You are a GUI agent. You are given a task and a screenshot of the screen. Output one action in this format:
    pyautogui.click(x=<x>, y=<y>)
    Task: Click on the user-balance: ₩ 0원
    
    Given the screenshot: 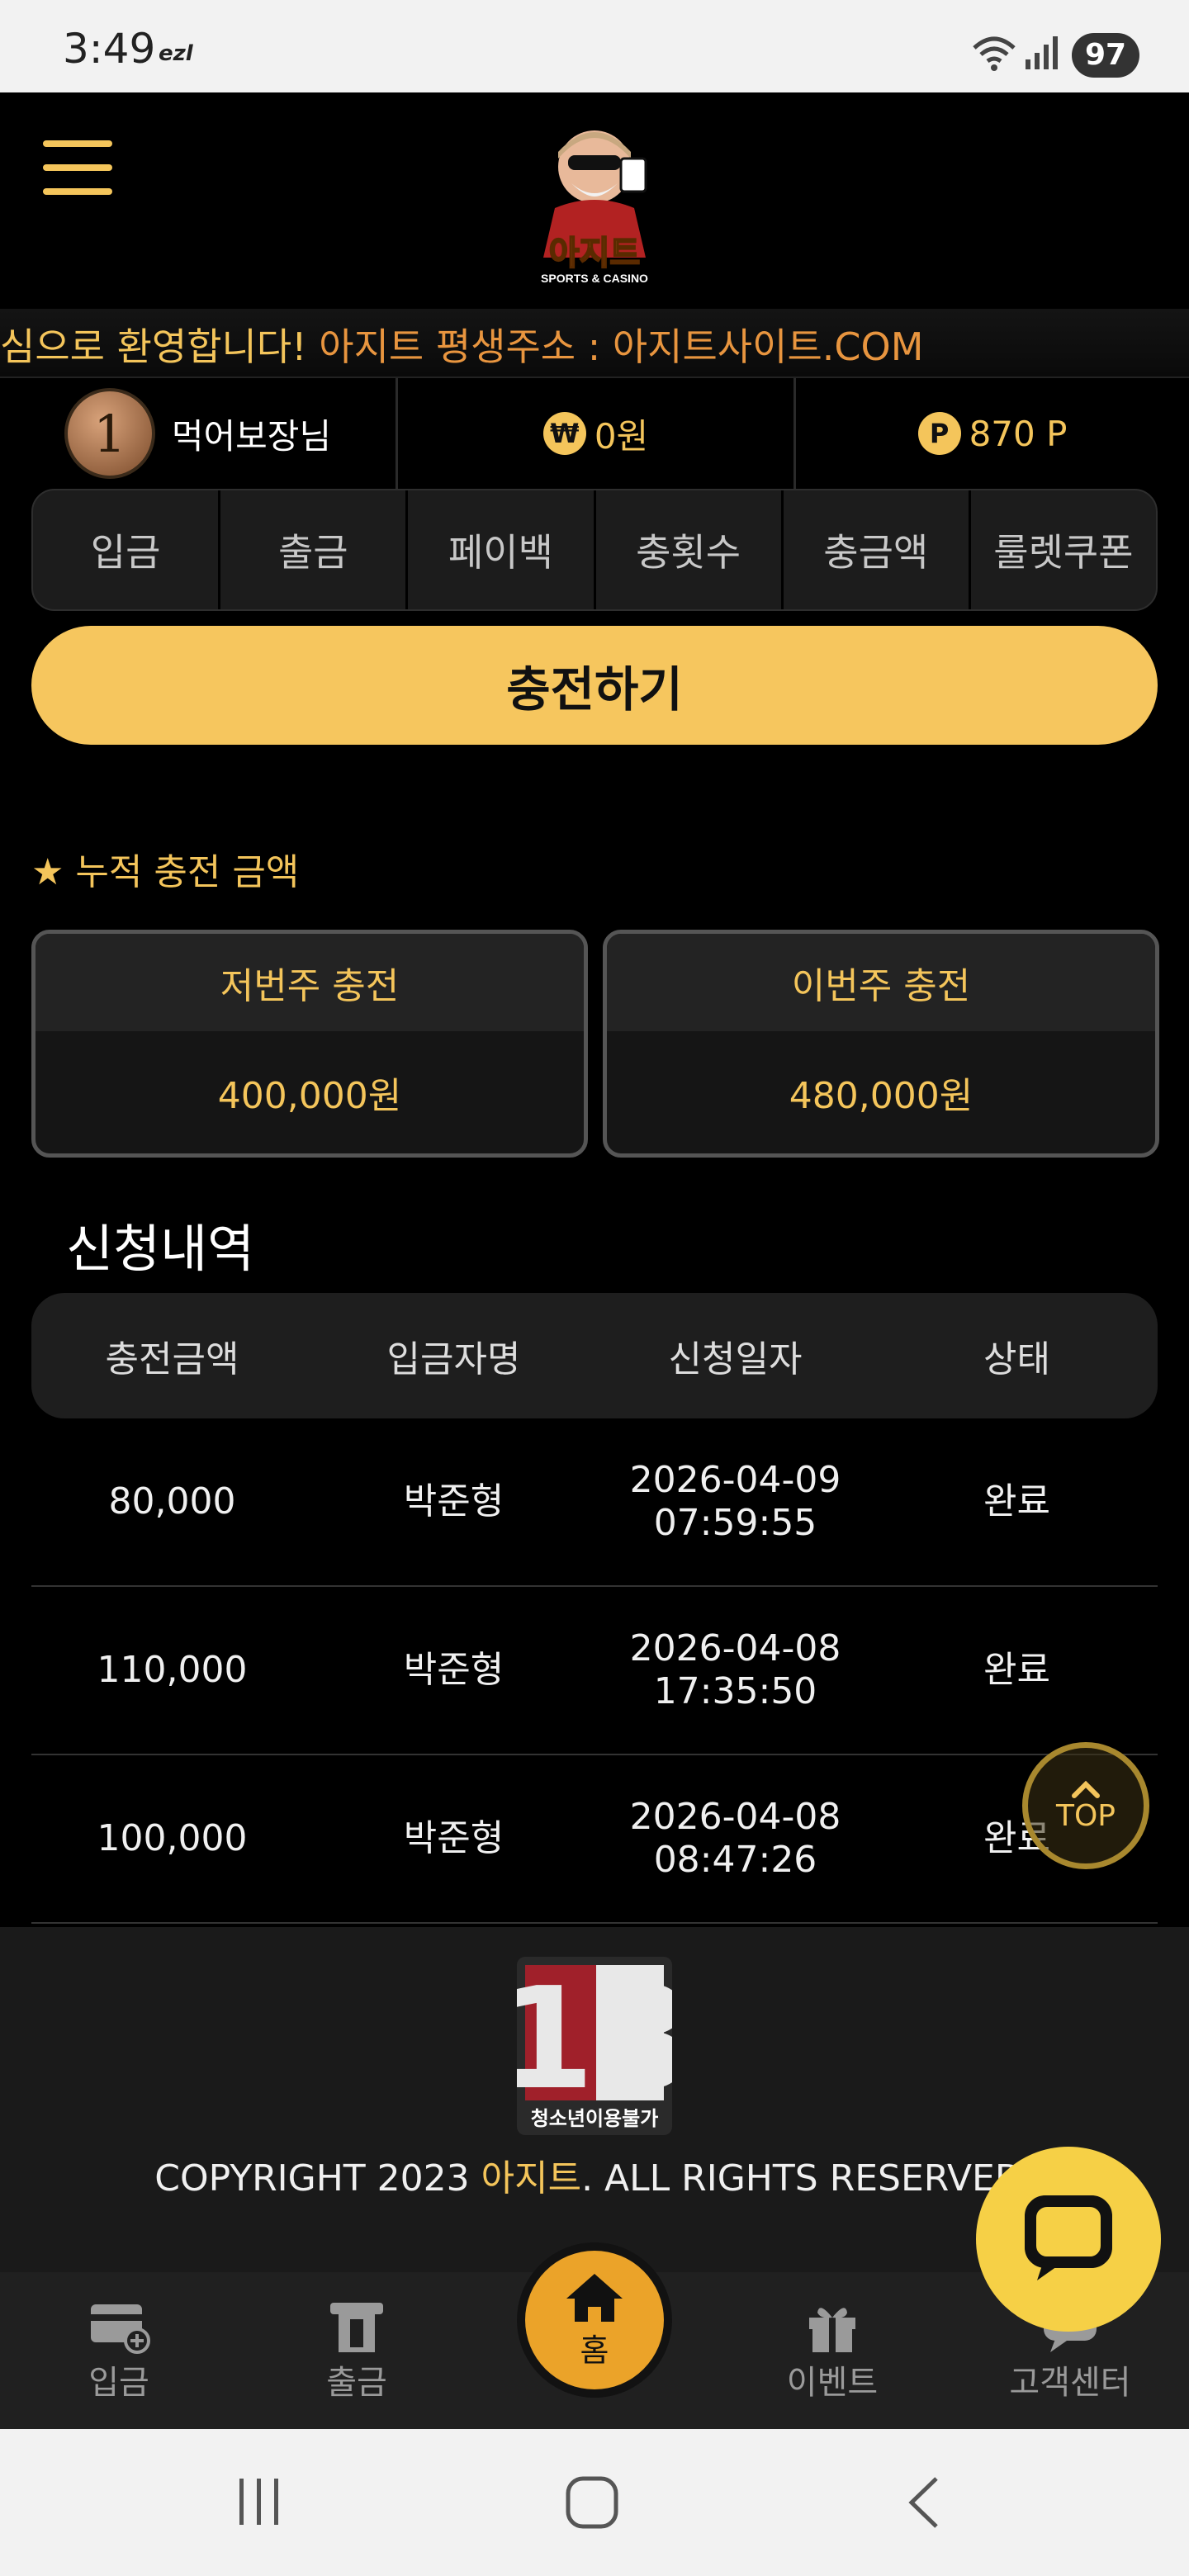 What is the action you would take?
    pyautogui.click(x=597, y=433)
    